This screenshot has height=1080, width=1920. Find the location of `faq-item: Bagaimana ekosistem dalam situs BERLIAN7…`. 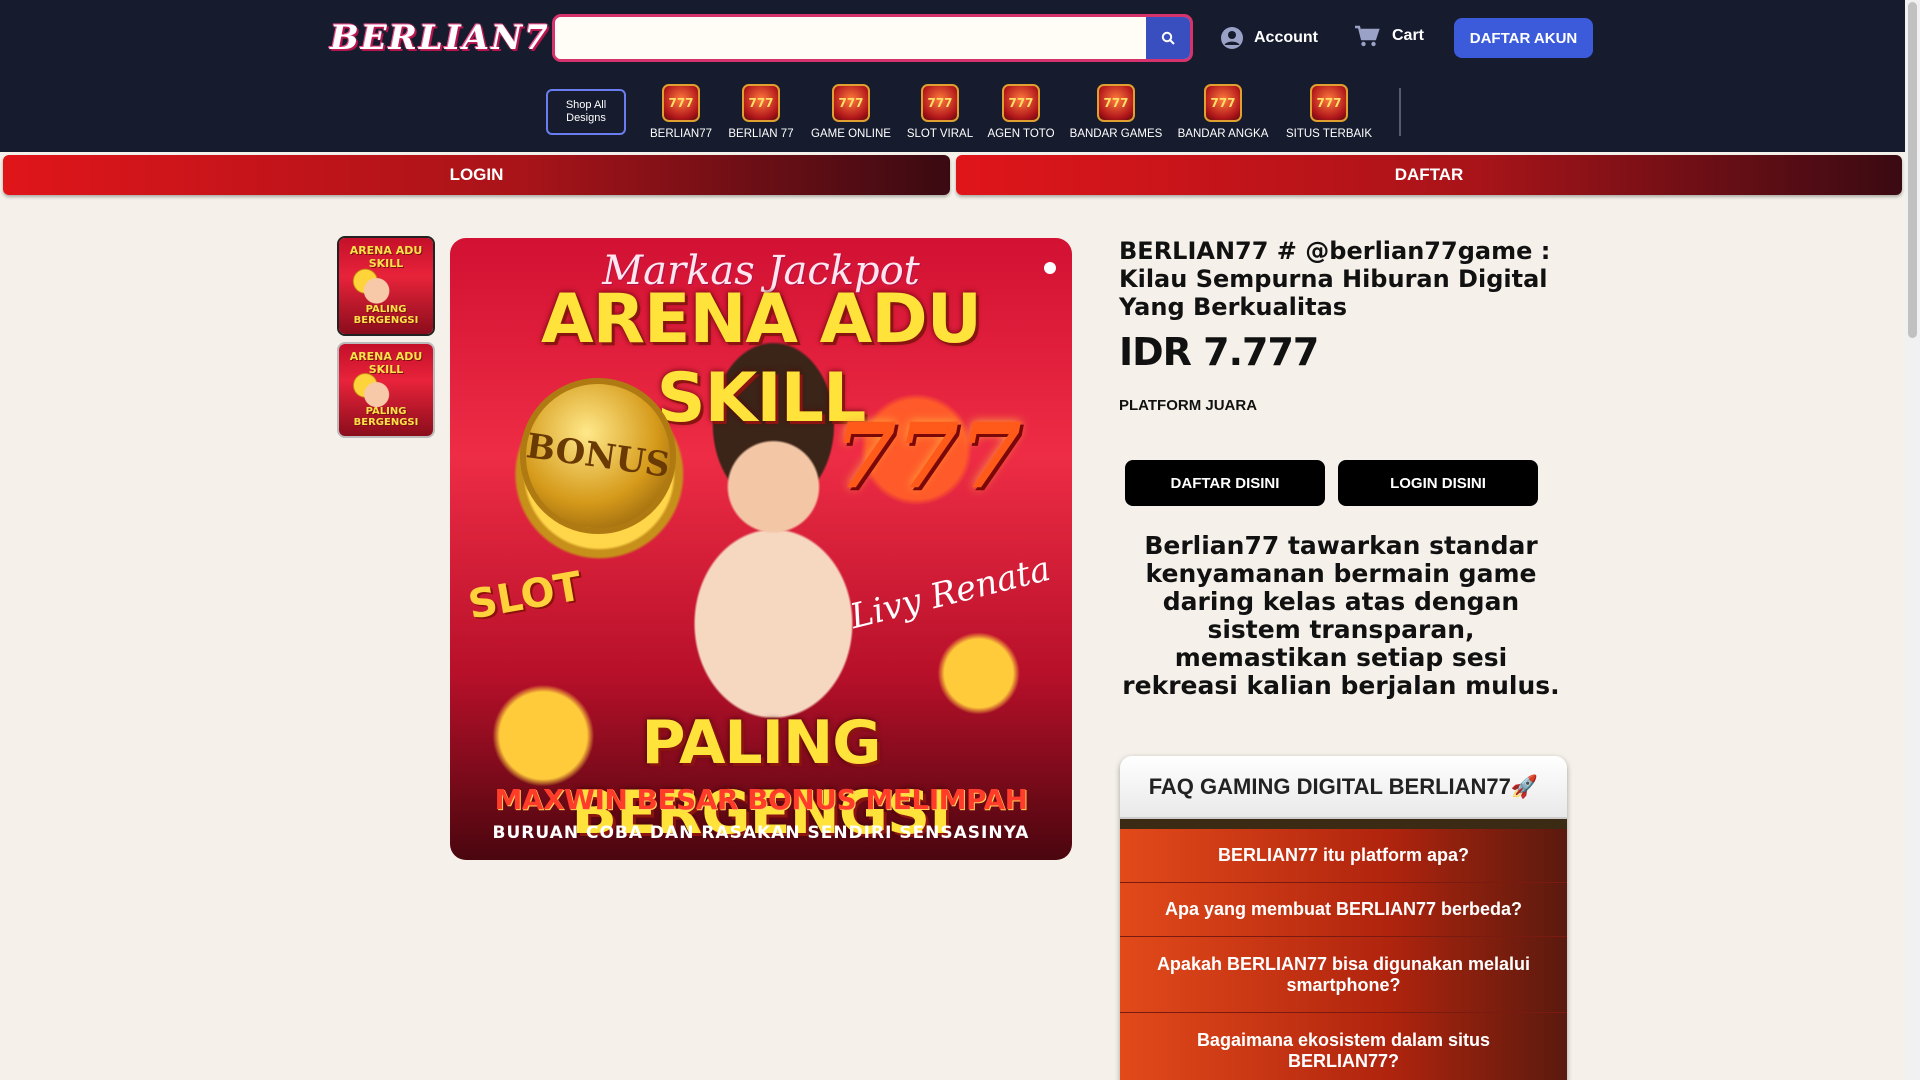

faq-item: Bagaimana ekosistem dalam situs BERLIAN7… is located at coordinates (1343, 1046).